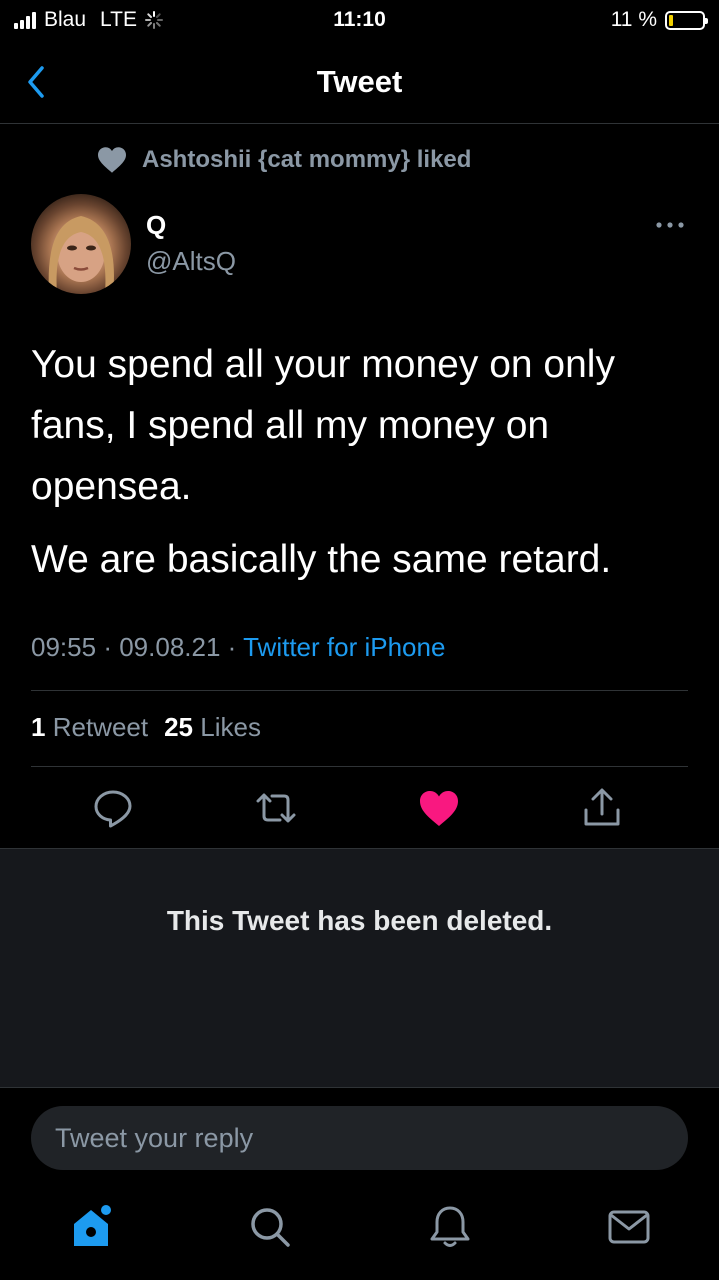 The image size is (719, 1280). I want to click on tweet-time: 09:55, so click(64, 647).